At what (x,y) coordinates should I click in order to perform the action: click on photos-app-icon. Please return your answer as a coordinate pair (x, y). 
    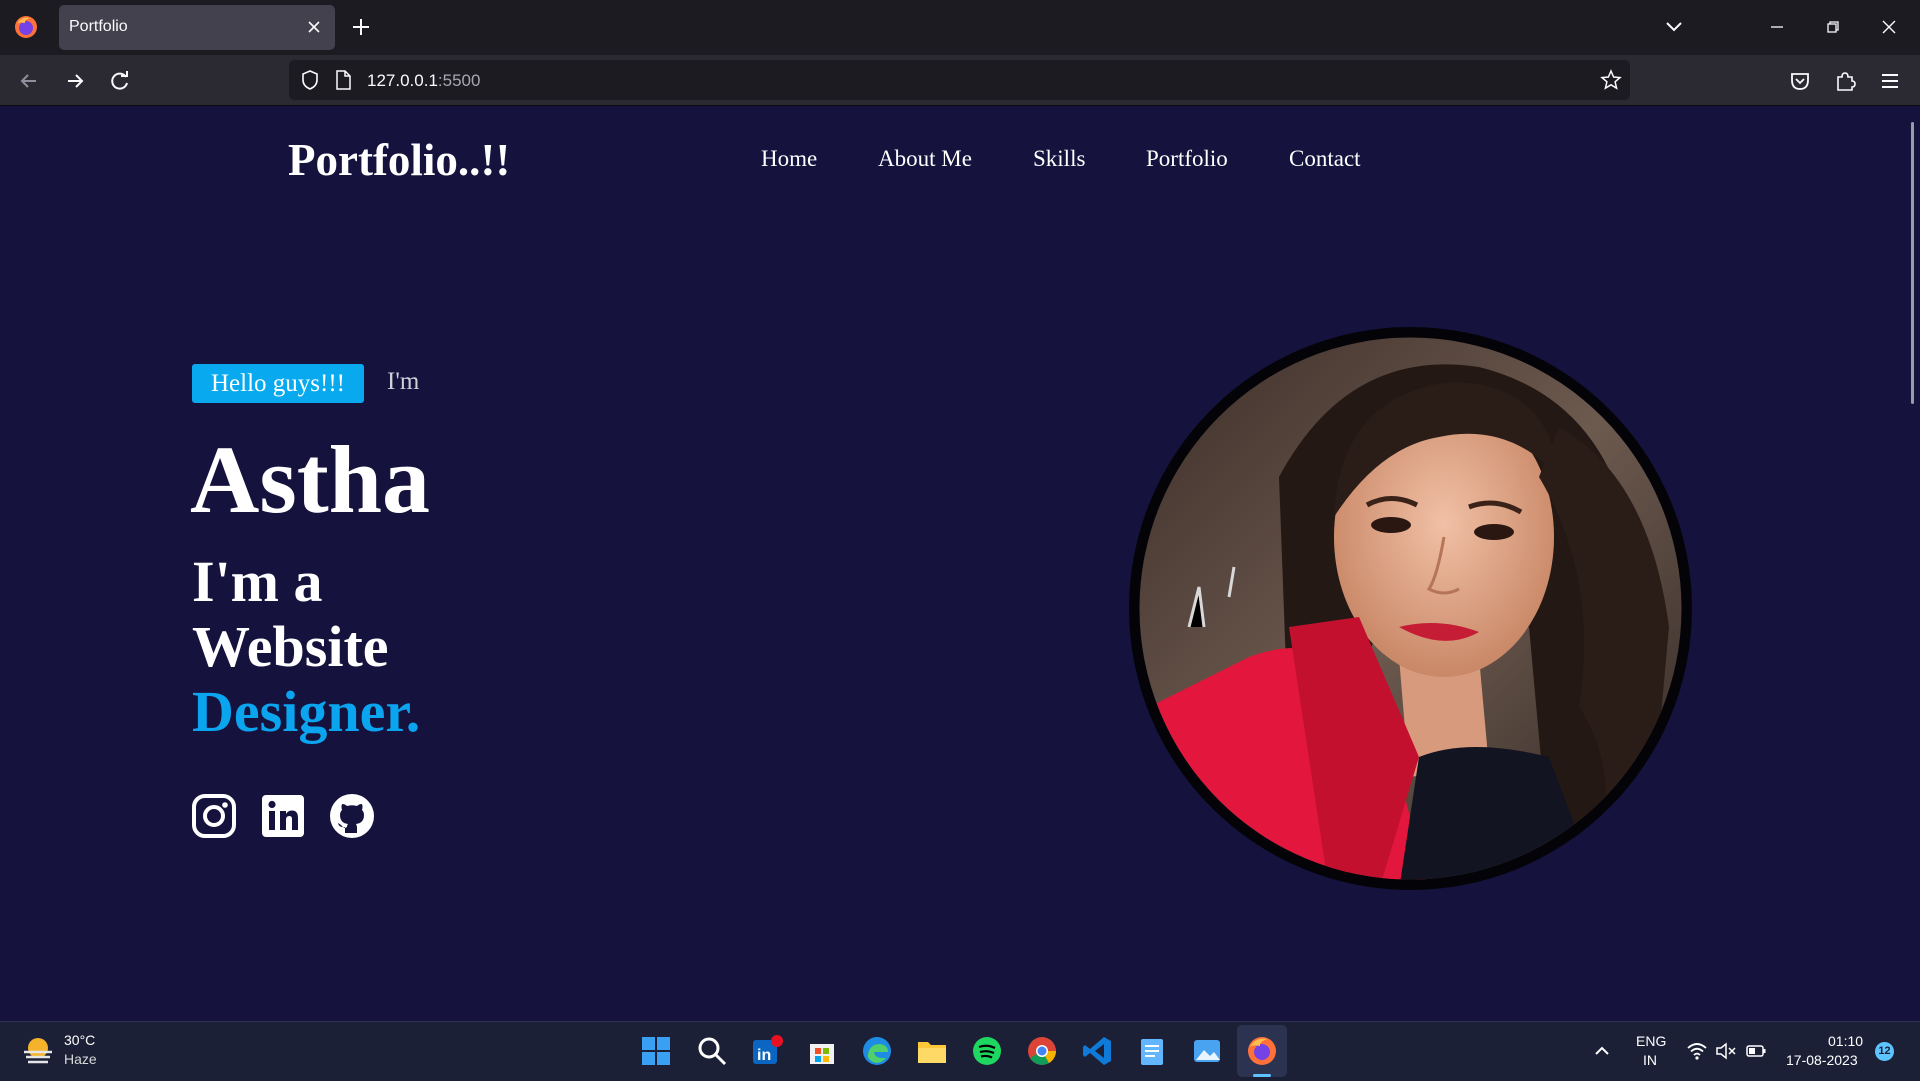
    Looking at the image, I should click on (1207, 1051).